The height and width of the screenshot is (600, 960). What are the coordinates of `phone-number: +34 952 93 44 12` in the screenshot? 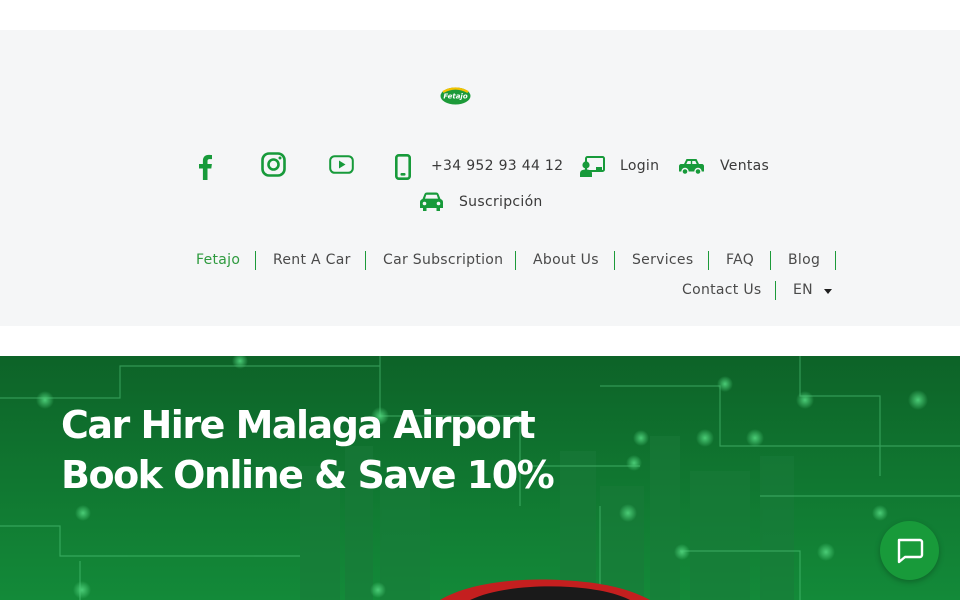 It's located at (497, 166).